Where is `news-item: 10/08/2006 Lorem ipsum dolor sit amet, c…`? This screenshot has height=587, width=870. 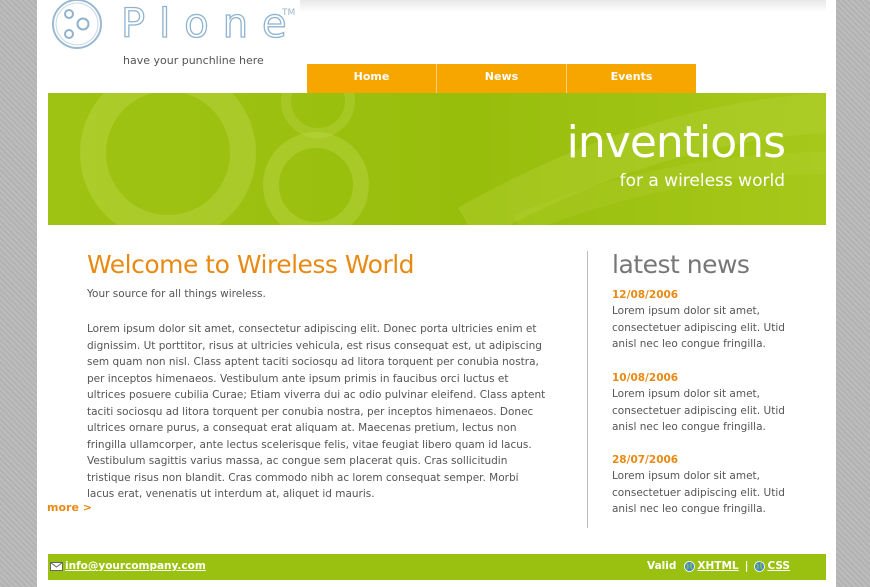
news-item: 10/08/2006 Lorem ipsum dolor sit amet, c… is located at coordinates (707, 403).